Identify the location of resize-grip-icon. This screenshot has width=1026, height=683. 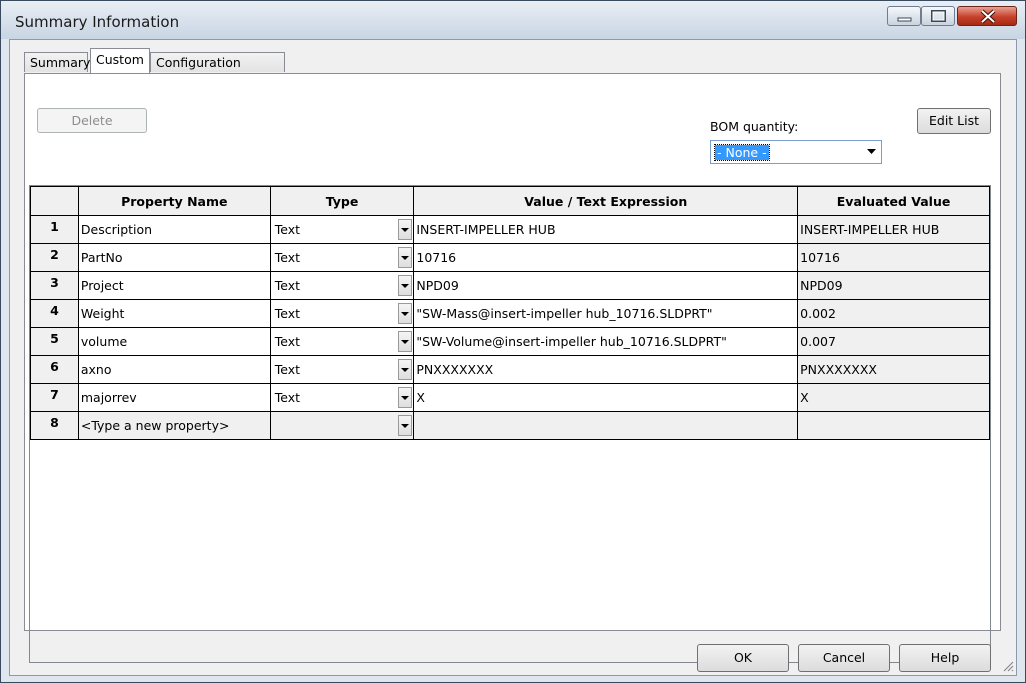
(1008, 666).